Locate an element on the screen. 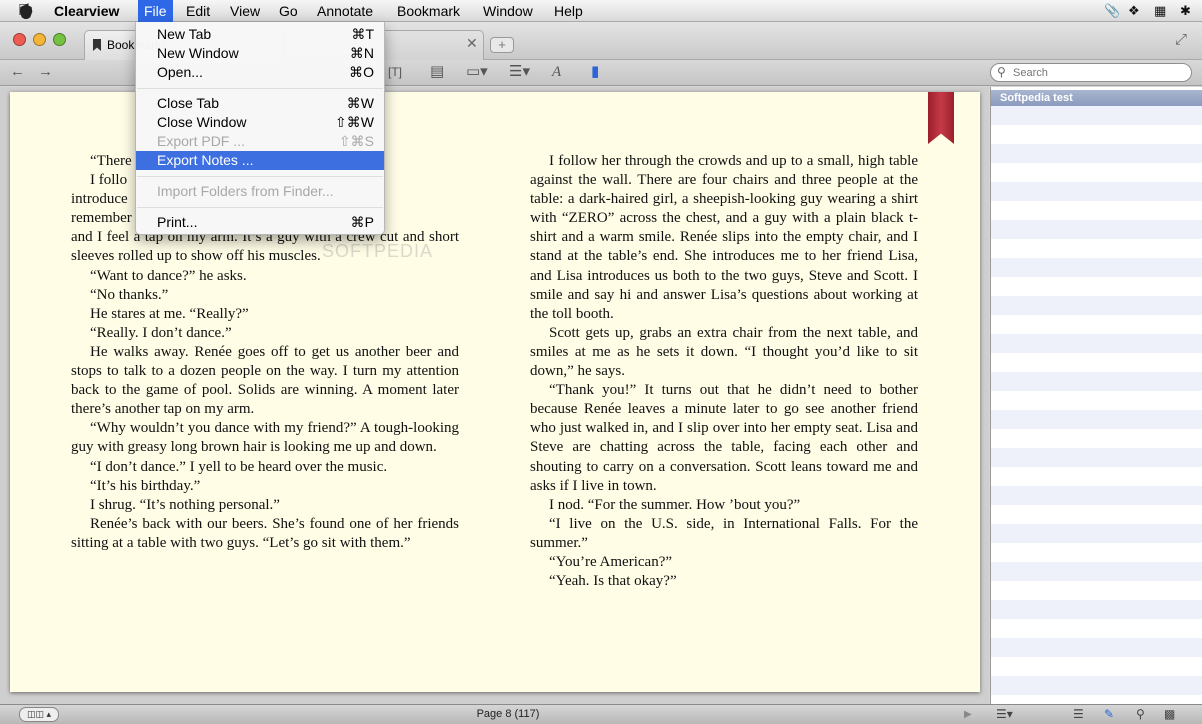  edit-note-icon: ✎ is located at coordinates (1109, 714).